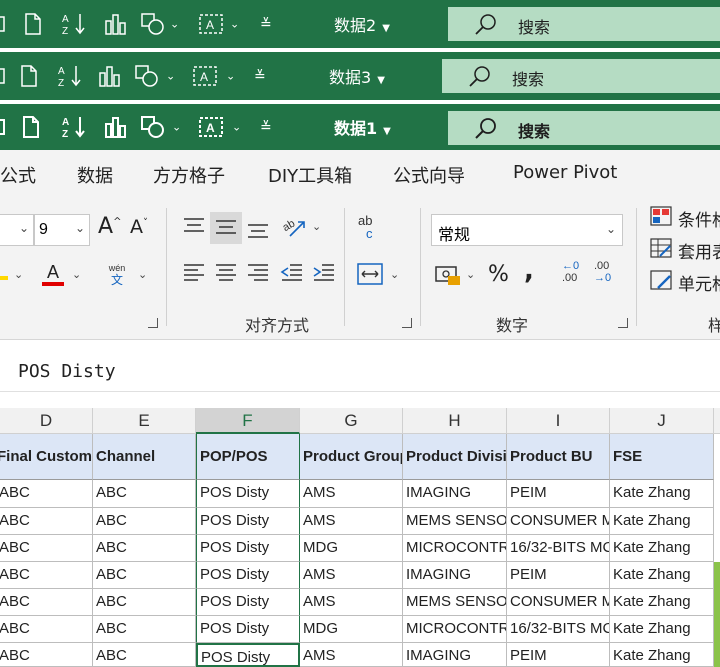 The height and width of the screenshot is (667, 720). What do you see at coordinates (429, 175) in the screenshot?
I see `tab-formula-wizard: 公式向导` at bounding box center [429, 175].